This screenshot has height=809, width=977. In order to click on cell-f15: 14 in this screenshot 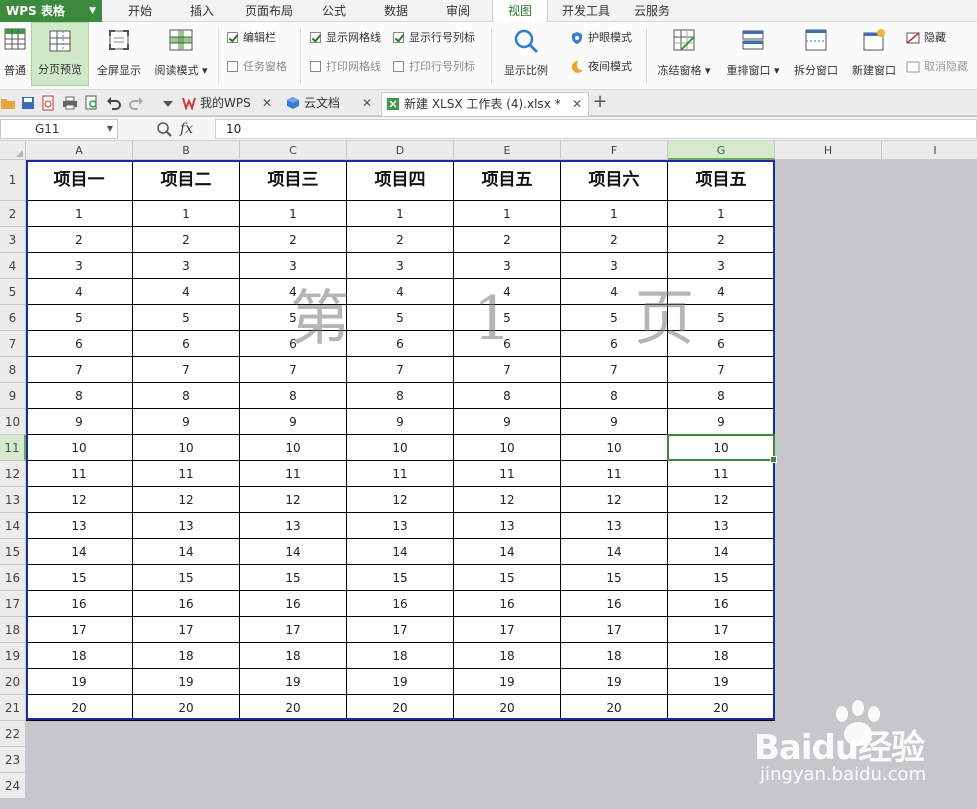, I will do `click(614, 552)`.